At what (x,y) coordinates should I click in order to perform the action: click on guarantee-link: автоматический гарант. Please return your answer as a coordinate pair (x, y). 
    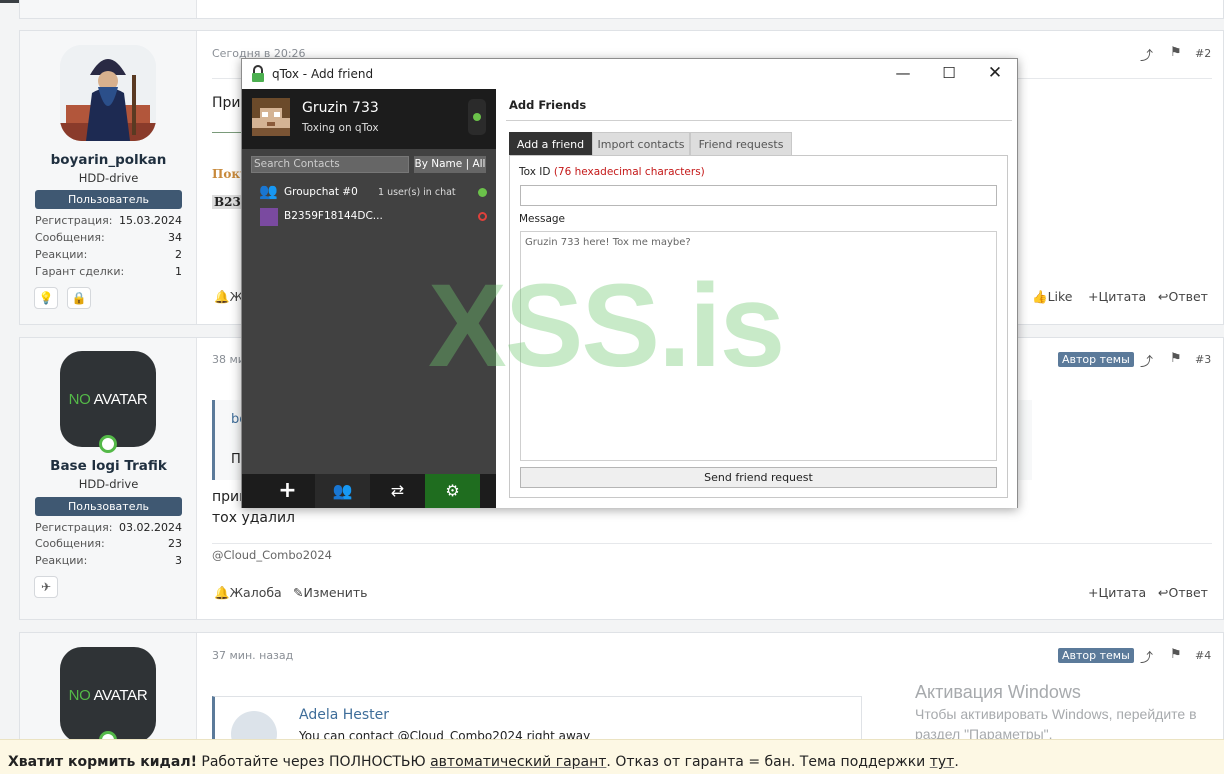
    Looking at the image, I should click on (518, 762).